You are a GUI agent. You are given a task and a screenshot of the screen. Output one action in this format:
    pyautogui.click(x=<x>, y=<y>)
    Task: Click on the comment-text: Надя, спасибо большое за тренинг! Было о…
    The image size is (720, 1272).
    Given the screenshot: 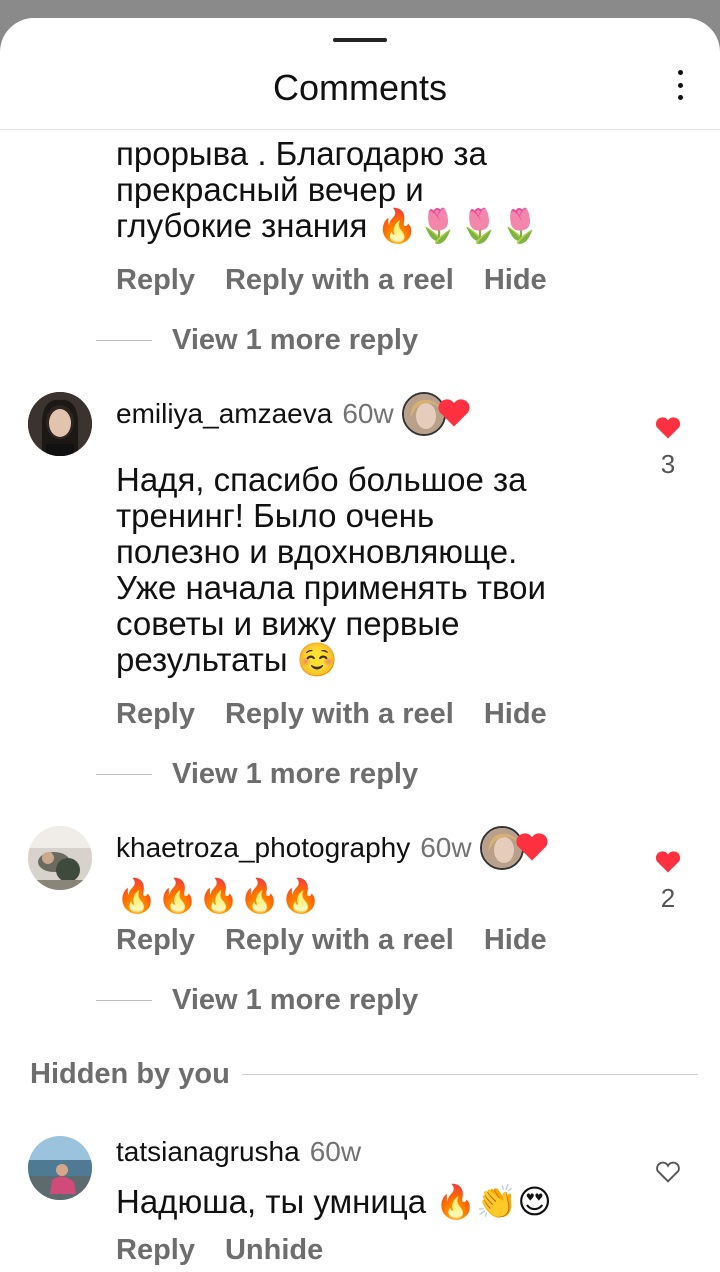 What is the action you would take?
    pyautogui.click(x=331, y=570)
    